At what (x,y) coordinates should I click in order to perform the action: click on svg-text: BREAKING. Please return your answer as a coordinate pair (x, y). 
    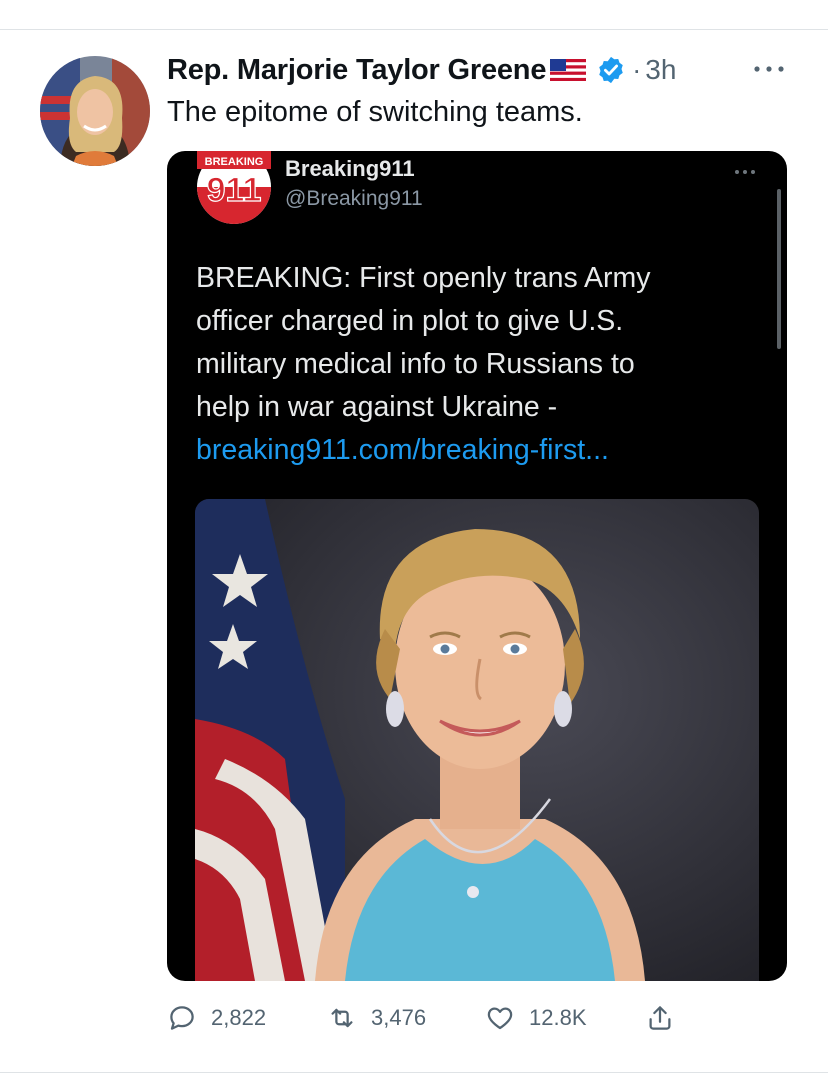
    Looking at the image, I should click on (234, 162).